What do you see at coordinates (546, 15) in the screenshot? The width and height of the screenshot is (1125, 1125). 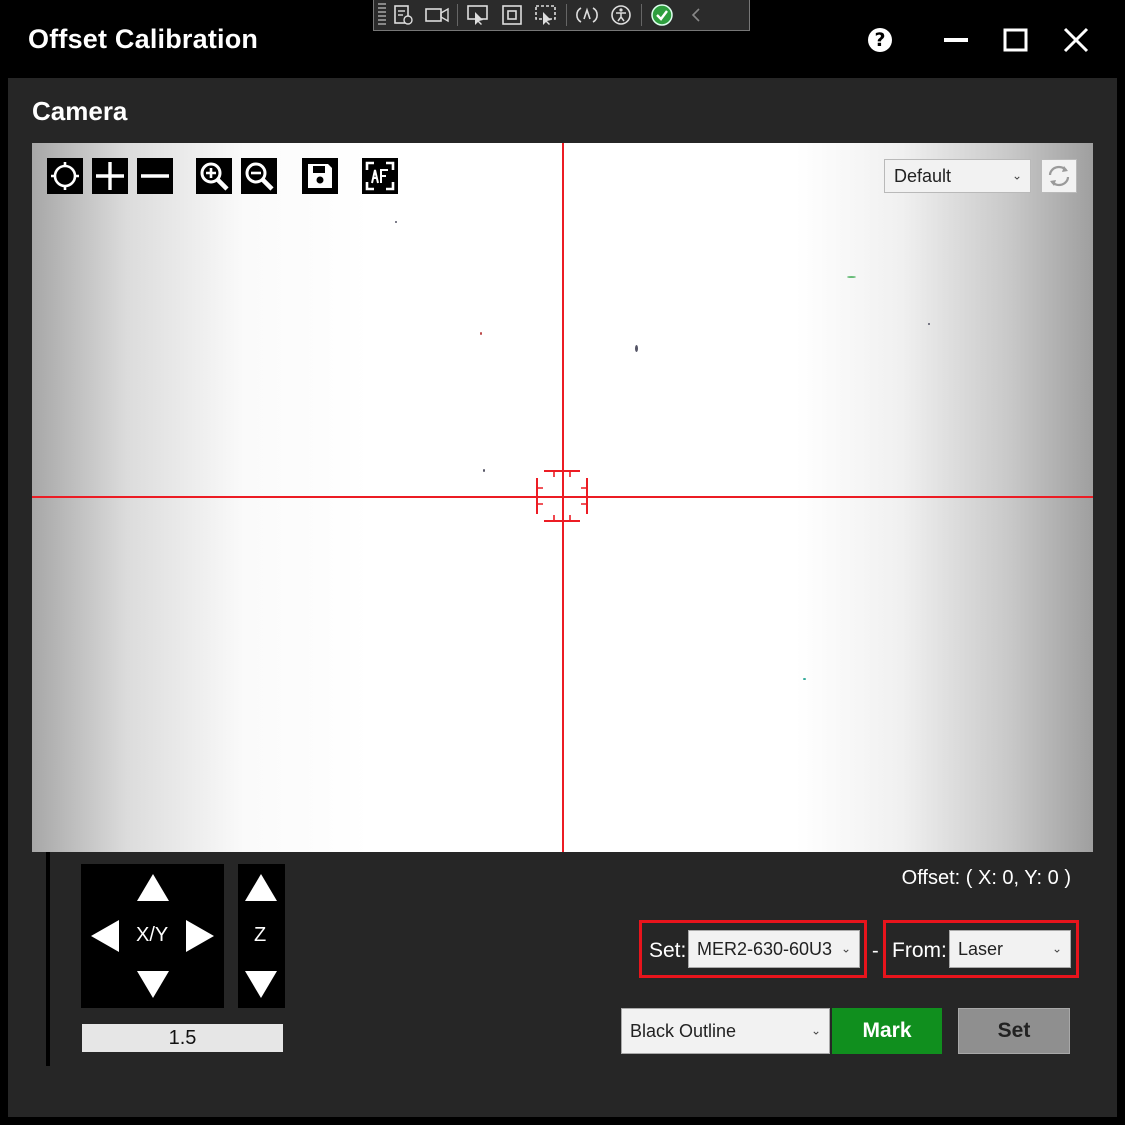 I see `track-focus-icon` at bounding box center [546, 15].